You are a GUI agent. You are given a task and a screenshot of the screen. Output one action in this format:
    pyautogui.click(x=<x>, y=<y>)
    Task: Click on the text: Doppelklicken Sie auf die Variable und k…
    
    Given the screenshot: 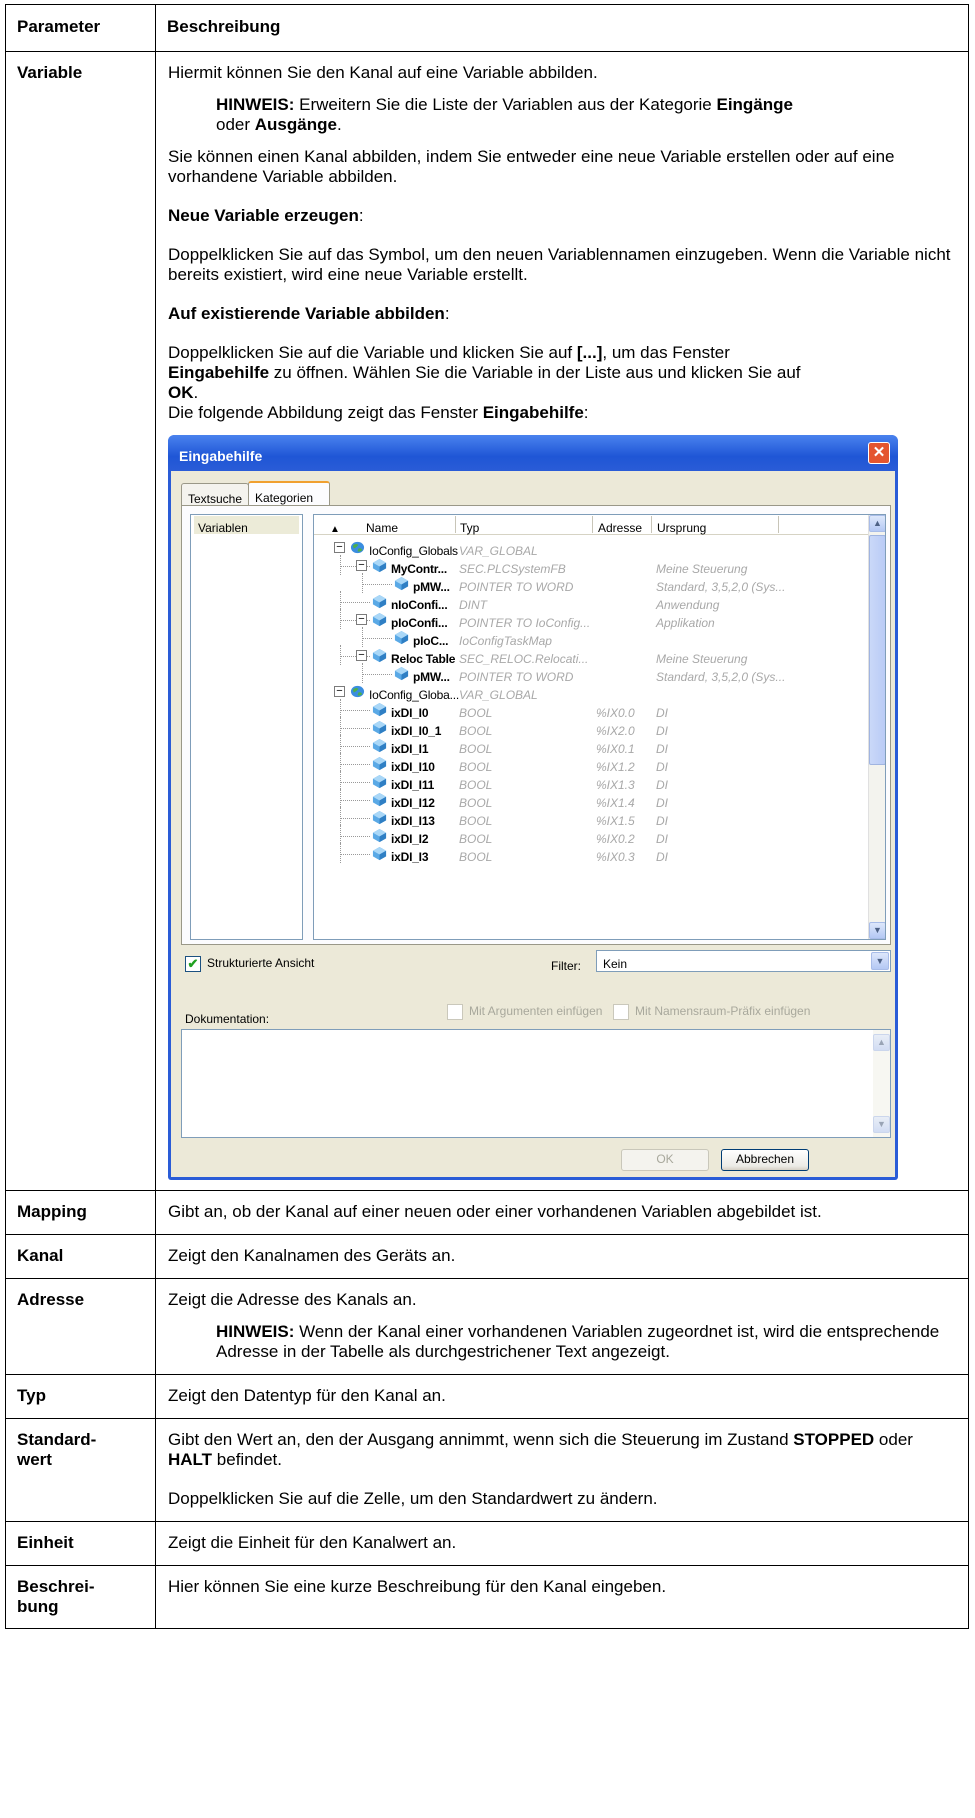 What is the action you would take?
    pyautogui.click(x=372, y=352)
    